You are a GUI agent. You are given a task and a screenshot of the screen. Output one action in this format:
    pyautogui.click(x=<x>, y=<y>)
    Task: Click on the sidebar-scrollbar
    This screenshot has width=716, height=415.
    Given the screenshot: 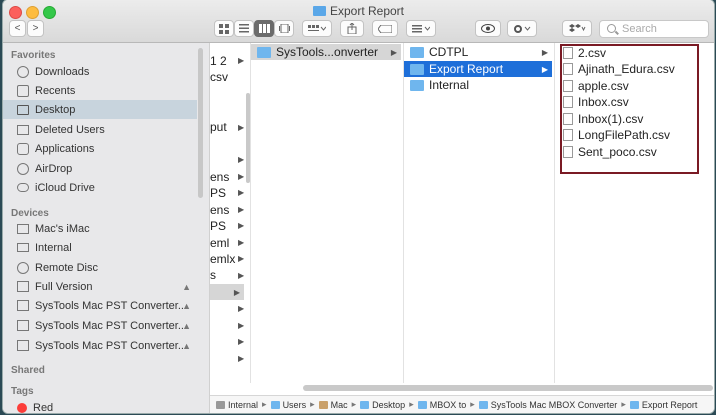 What is the action you would take?
    pyautogui.click(x=200, y=123)
    